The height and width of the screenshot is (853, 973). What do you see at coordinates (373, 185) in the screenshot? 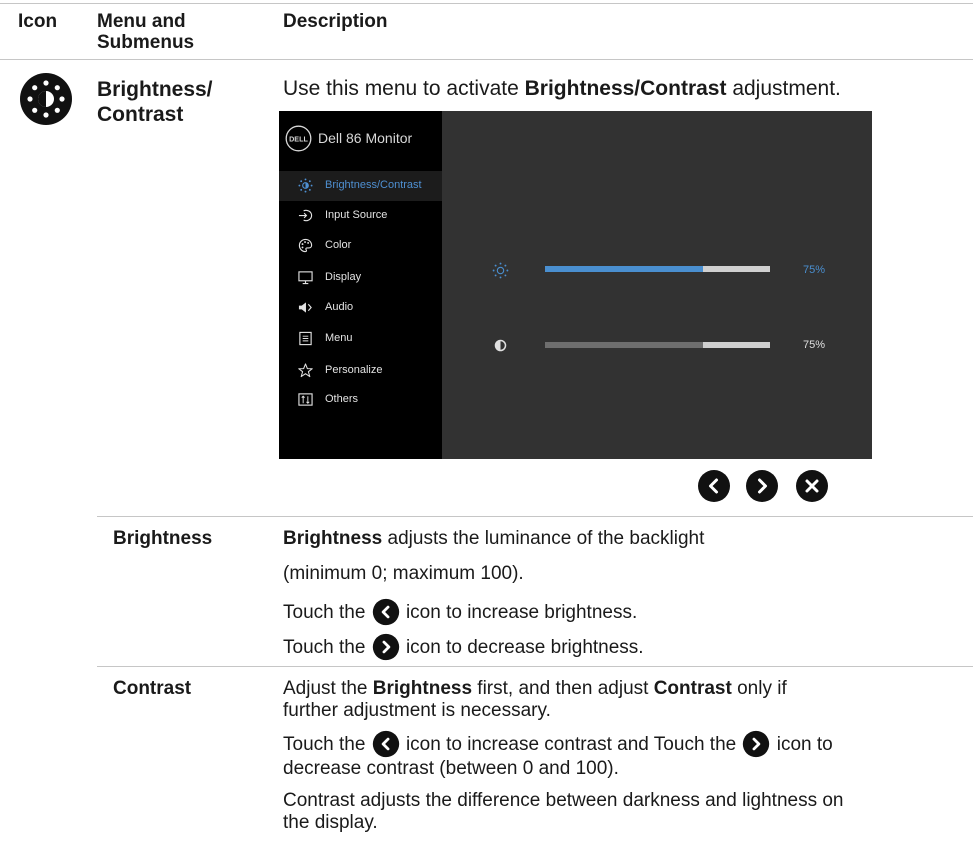
I see `osd-item-label: Brightness/Contrast` at bounding box center [373, 185].